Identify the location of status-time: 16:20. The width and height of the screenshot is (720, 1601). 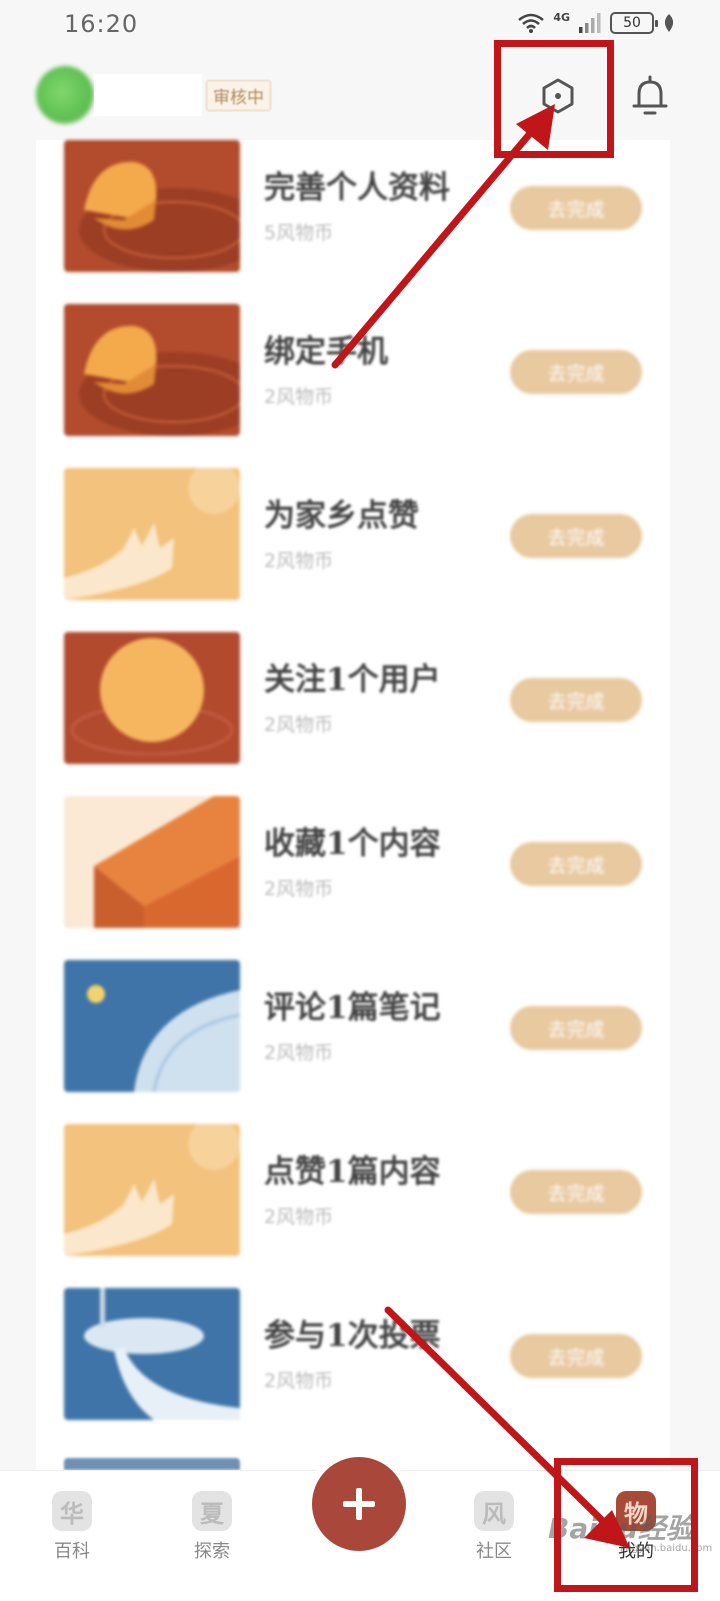
(101, 24).